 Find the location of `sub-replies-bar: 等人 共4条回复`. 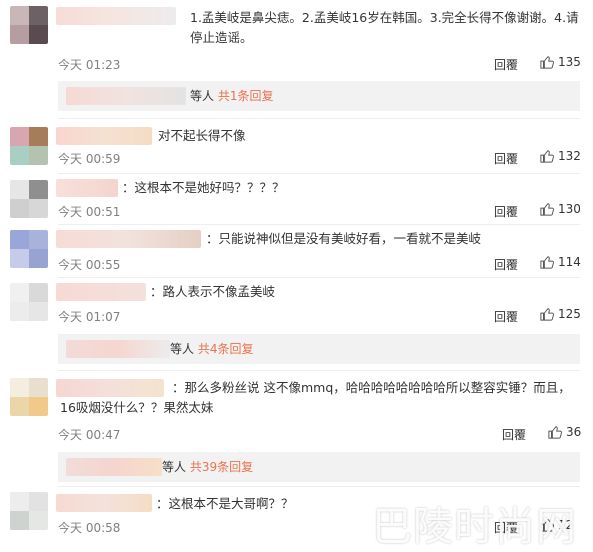

sub-replies-bar: 等人 共4条回复 is located at coordinates (319, 349).